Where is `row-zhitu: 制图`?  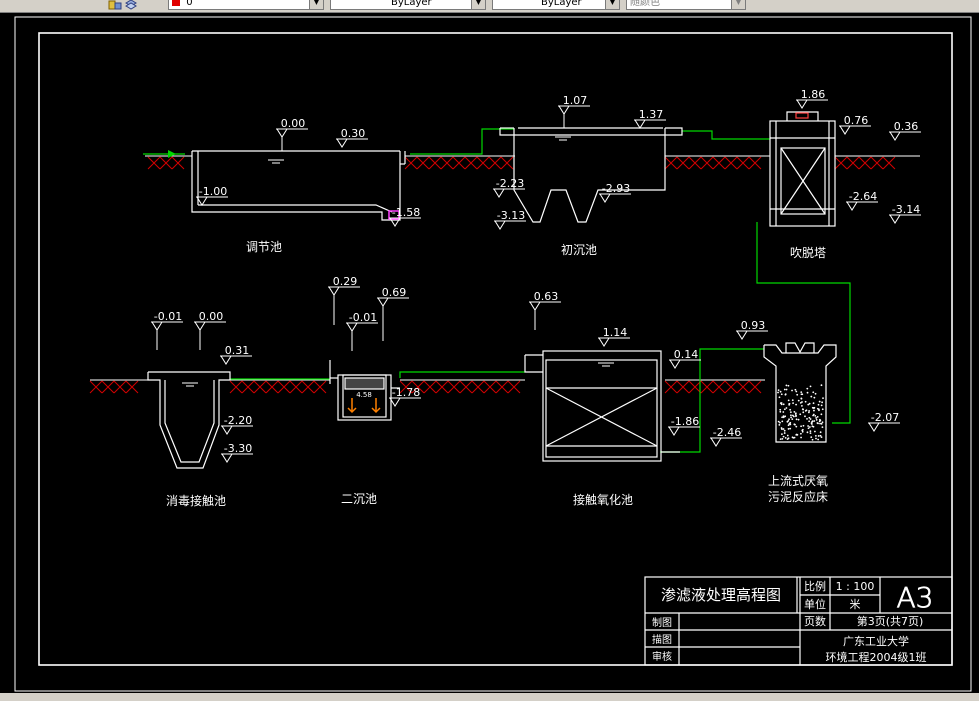
row-zhitu: 制图 is located at coordinates (662, 622).